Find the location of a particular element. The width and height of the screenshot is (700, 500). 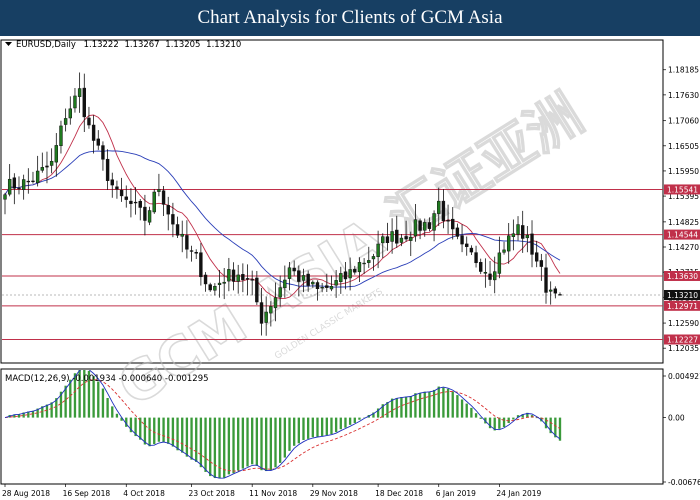

price-label-1.13210: 1.13210 is located at coordinates (682, 294).